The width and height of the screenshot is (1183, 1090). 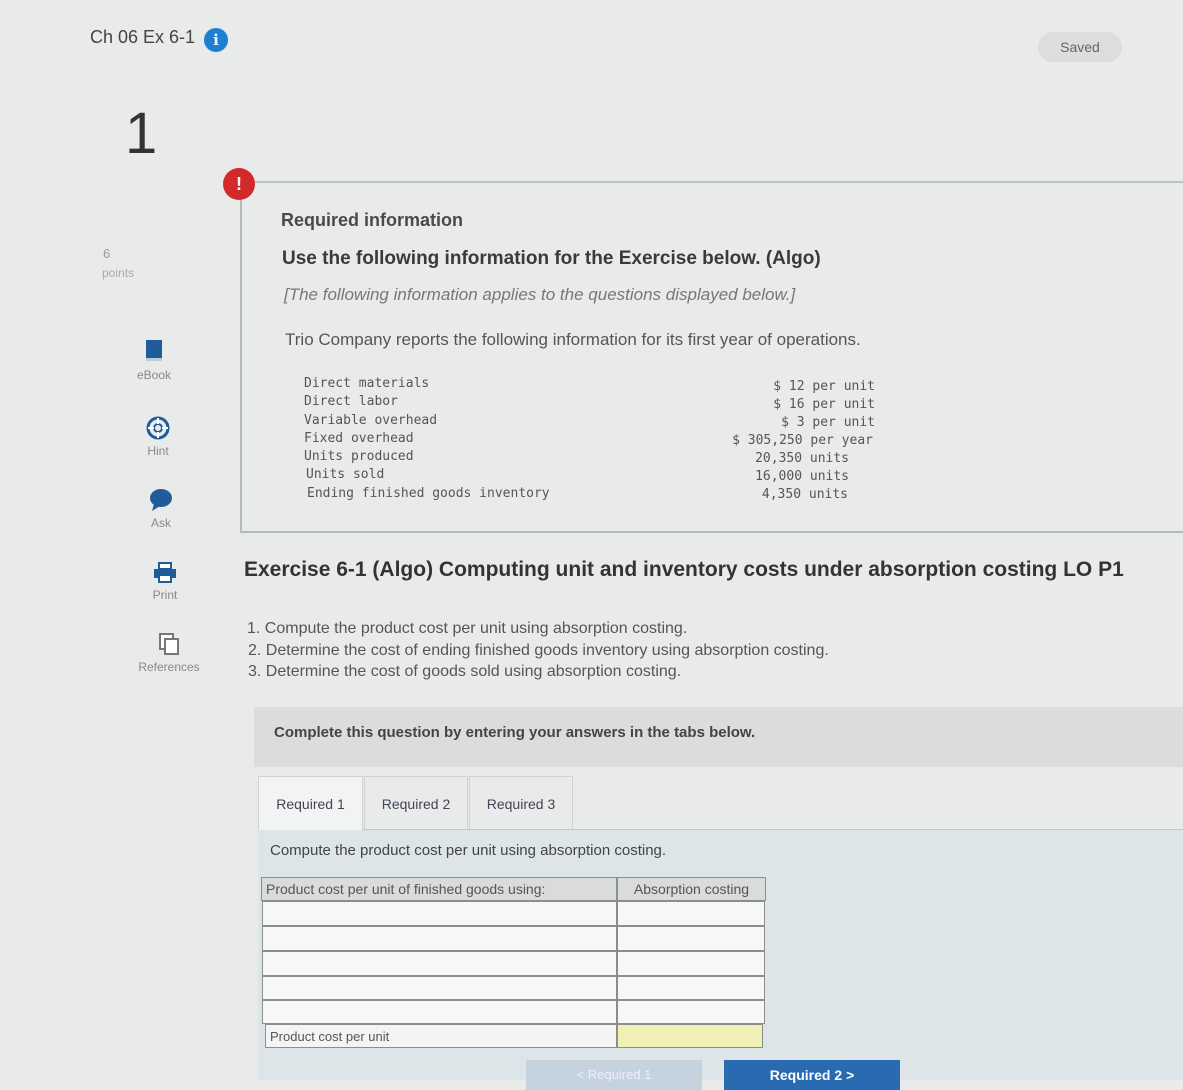 I want to click on tab-required-2: Required 2, so click(x=416, y=803).